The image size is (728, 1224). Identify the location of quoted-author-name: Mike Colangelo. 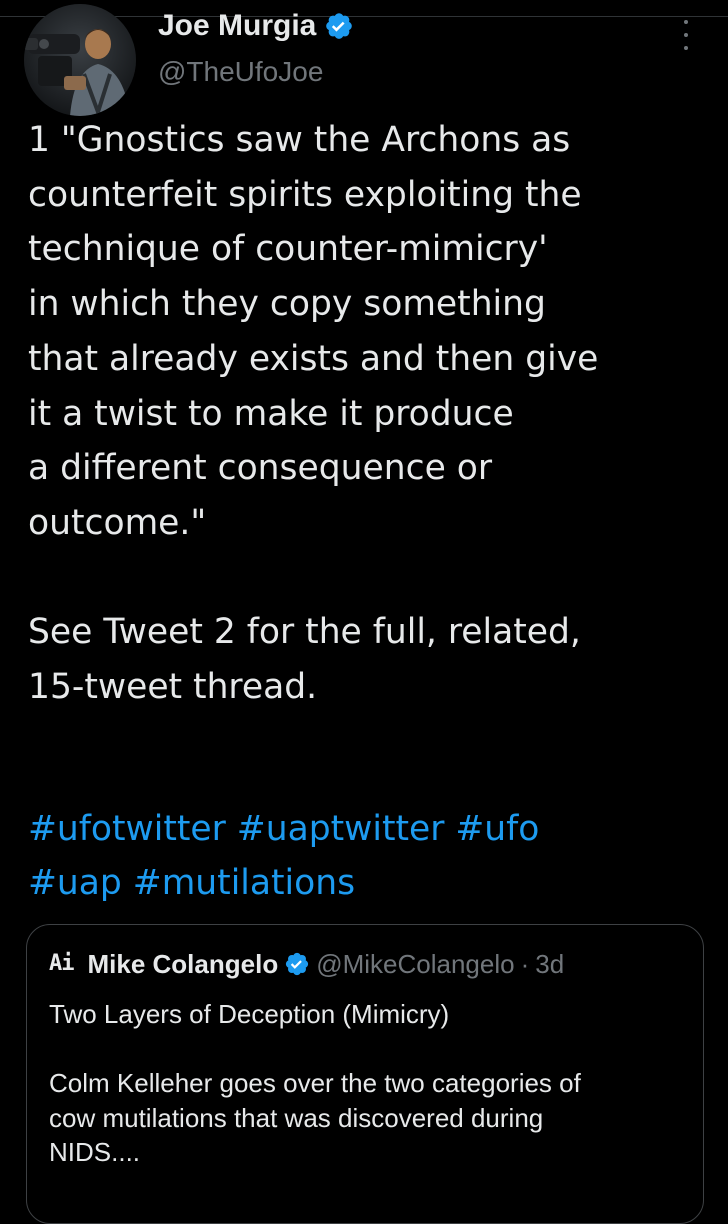
(183, 964).